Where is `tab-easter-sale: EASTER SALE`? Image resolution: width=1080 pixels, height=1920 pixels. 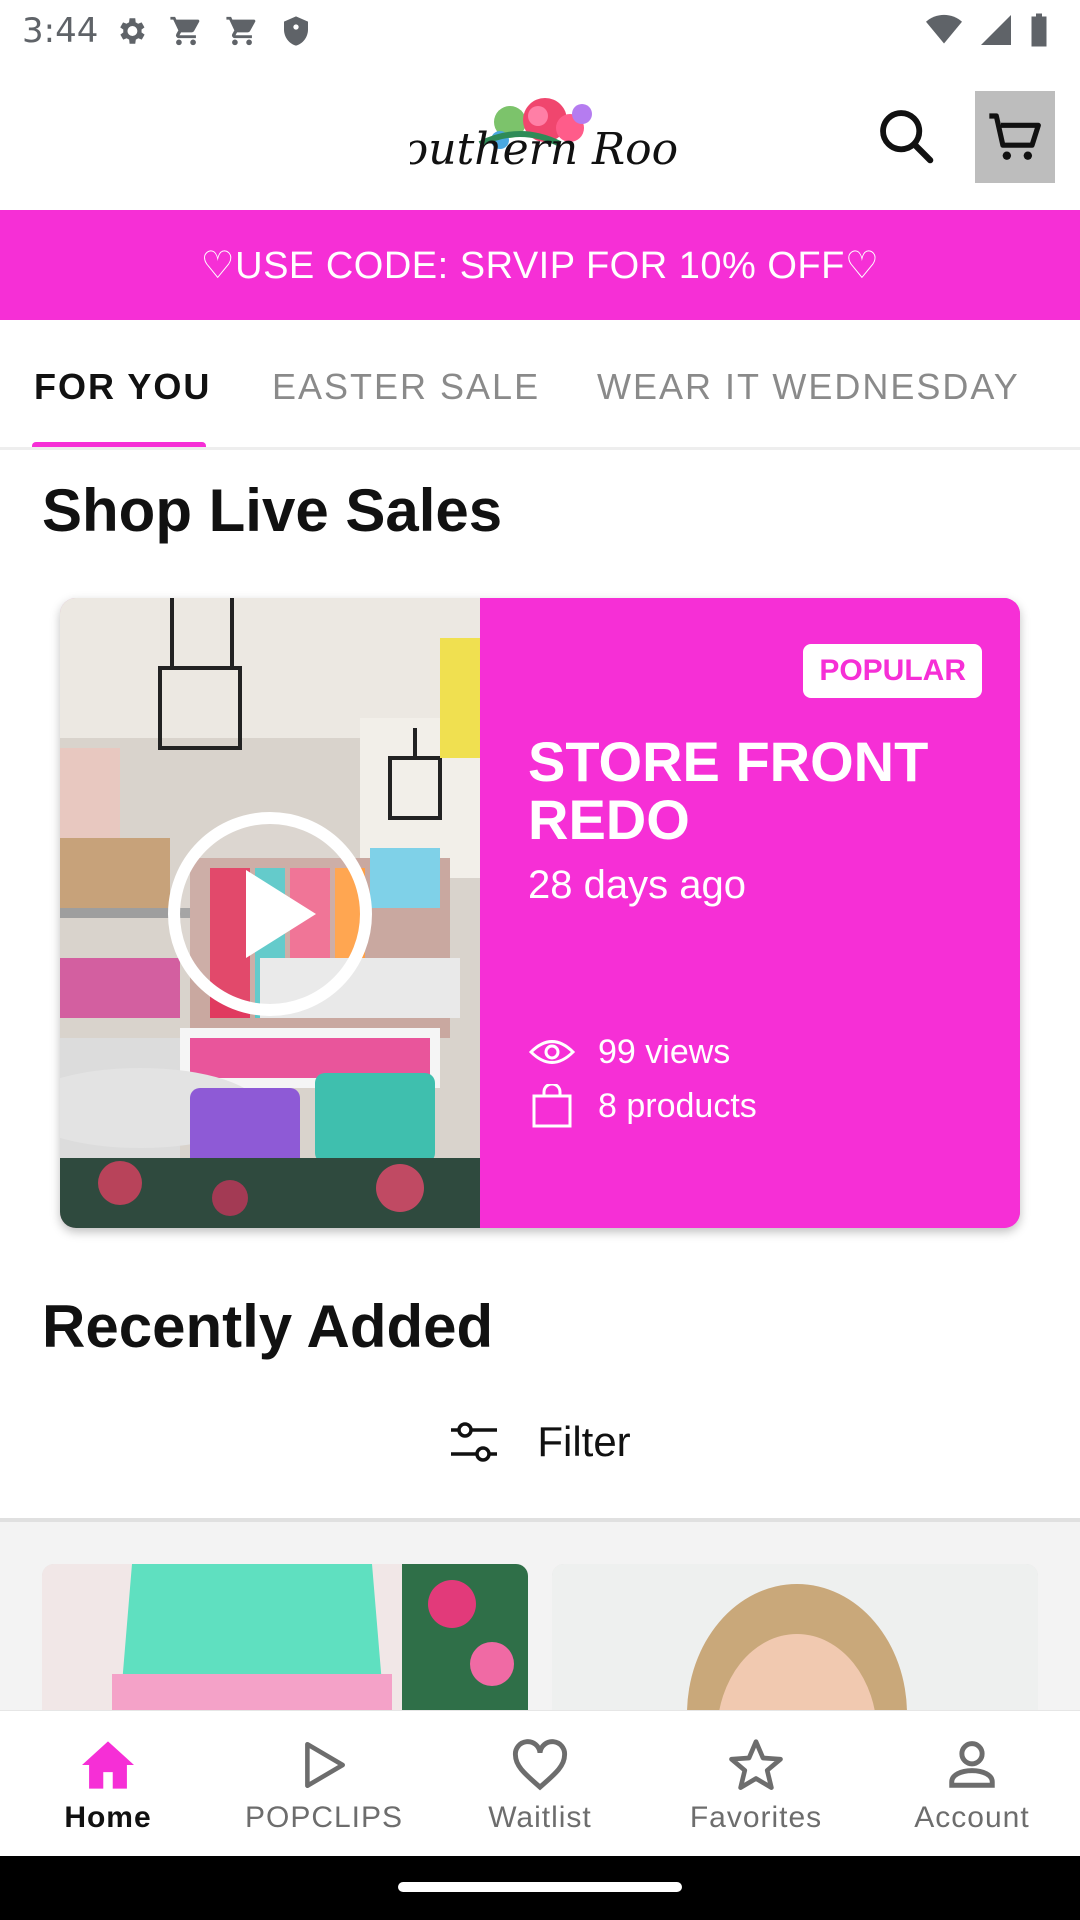 tab-easter-sale: EASTER SALE is located at coordinates (406, 387).